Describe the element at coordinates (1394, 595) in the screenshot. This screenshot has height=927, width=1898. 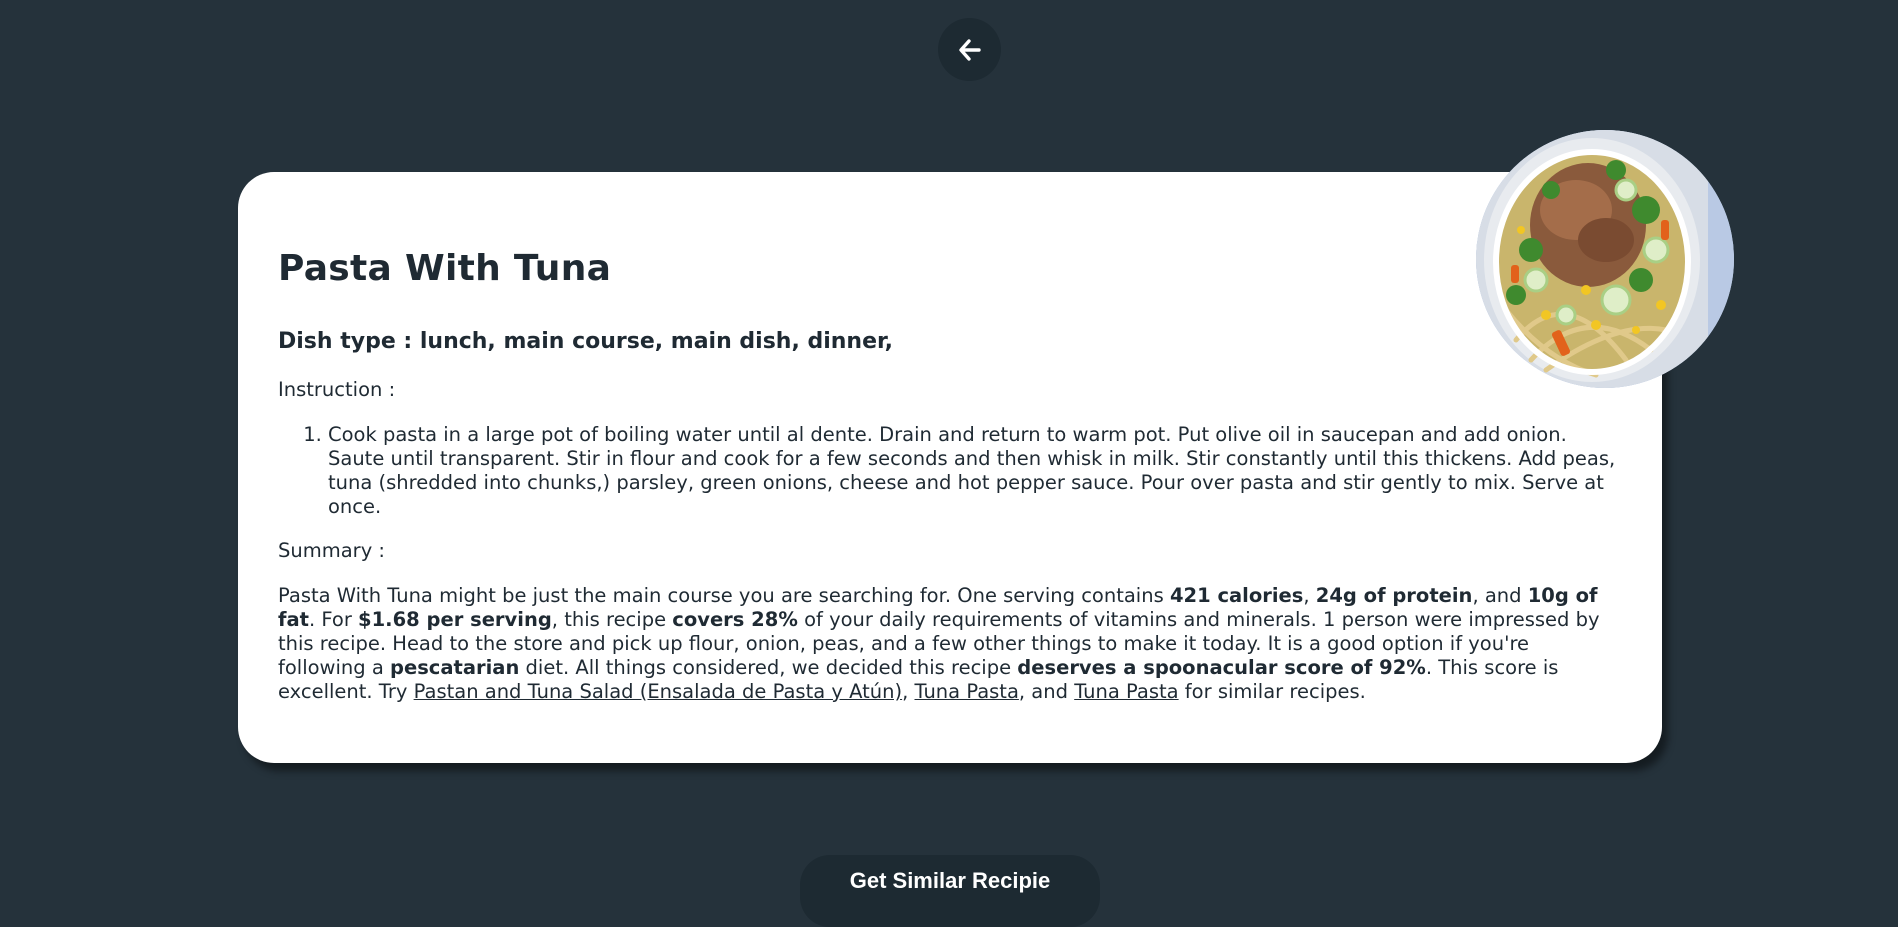
I see `protein-value: 24g of protein` at that location.